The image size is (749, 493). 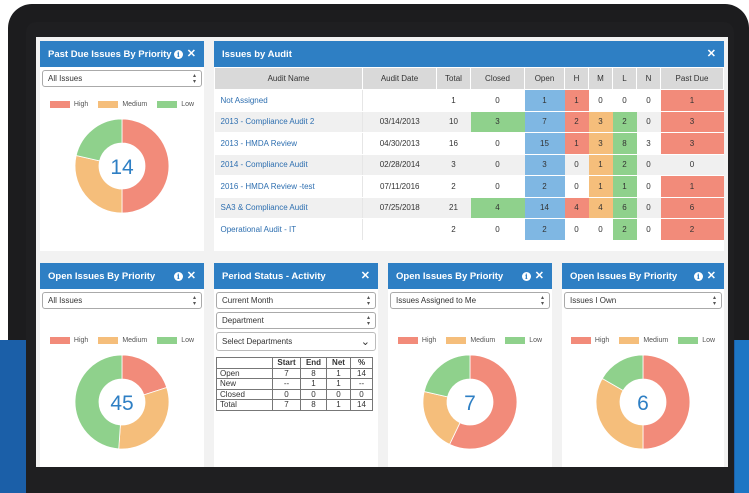 What do you see at coordinates (122, 340) in the screenshot?
I see `legend-medium: Medium` at bounding box center [122, 340].